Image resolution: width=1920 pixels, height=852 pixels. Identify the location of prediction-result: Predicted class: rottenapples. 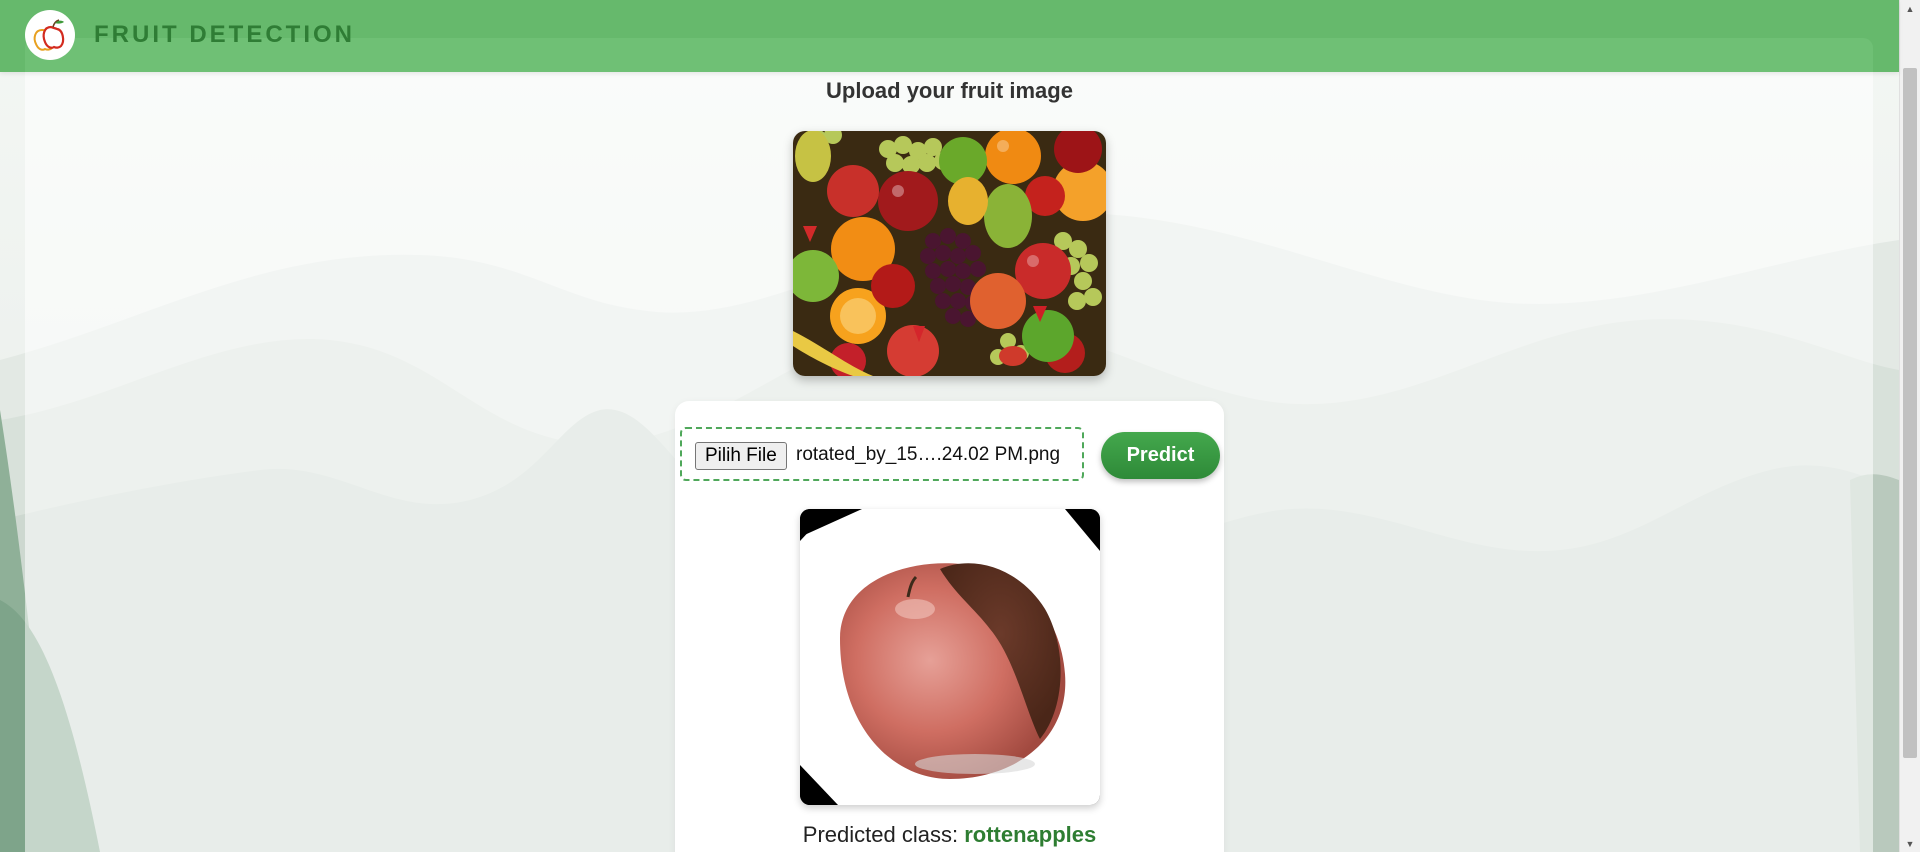
(949, 835).